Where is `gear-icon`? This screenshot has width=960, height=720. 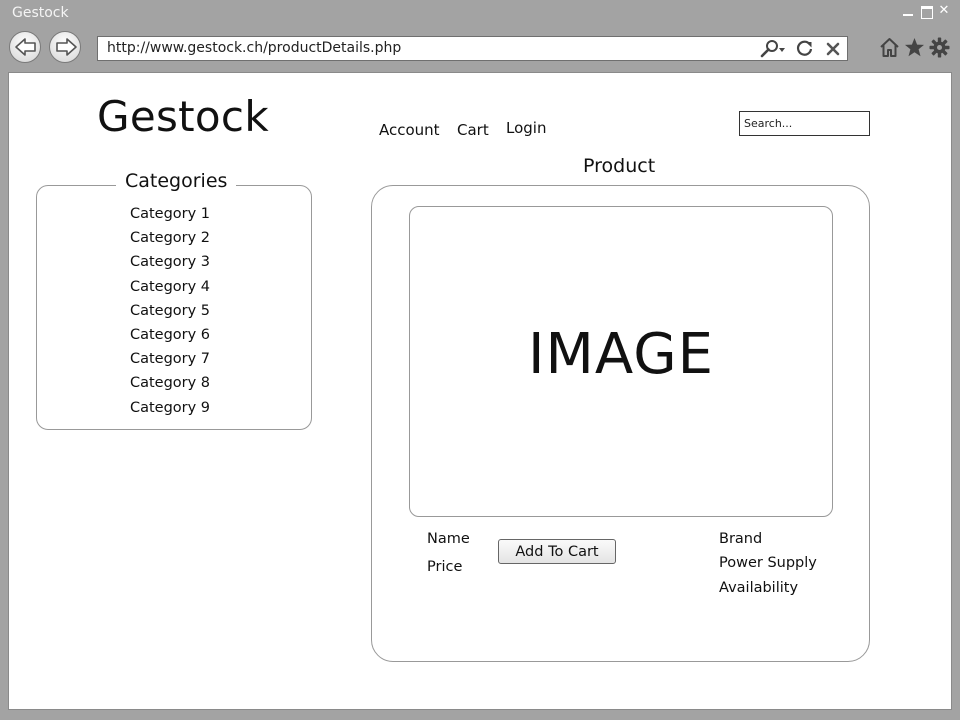
gear-icon is located at coordinates (939, 47).